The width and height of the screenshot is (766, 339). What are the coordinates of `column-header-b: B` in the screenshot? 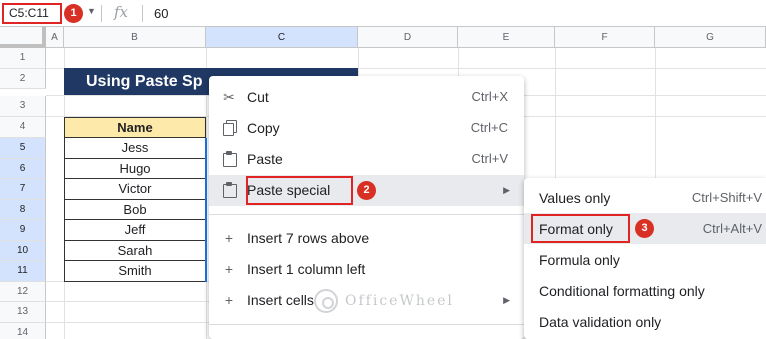 It's located at (135, 37).